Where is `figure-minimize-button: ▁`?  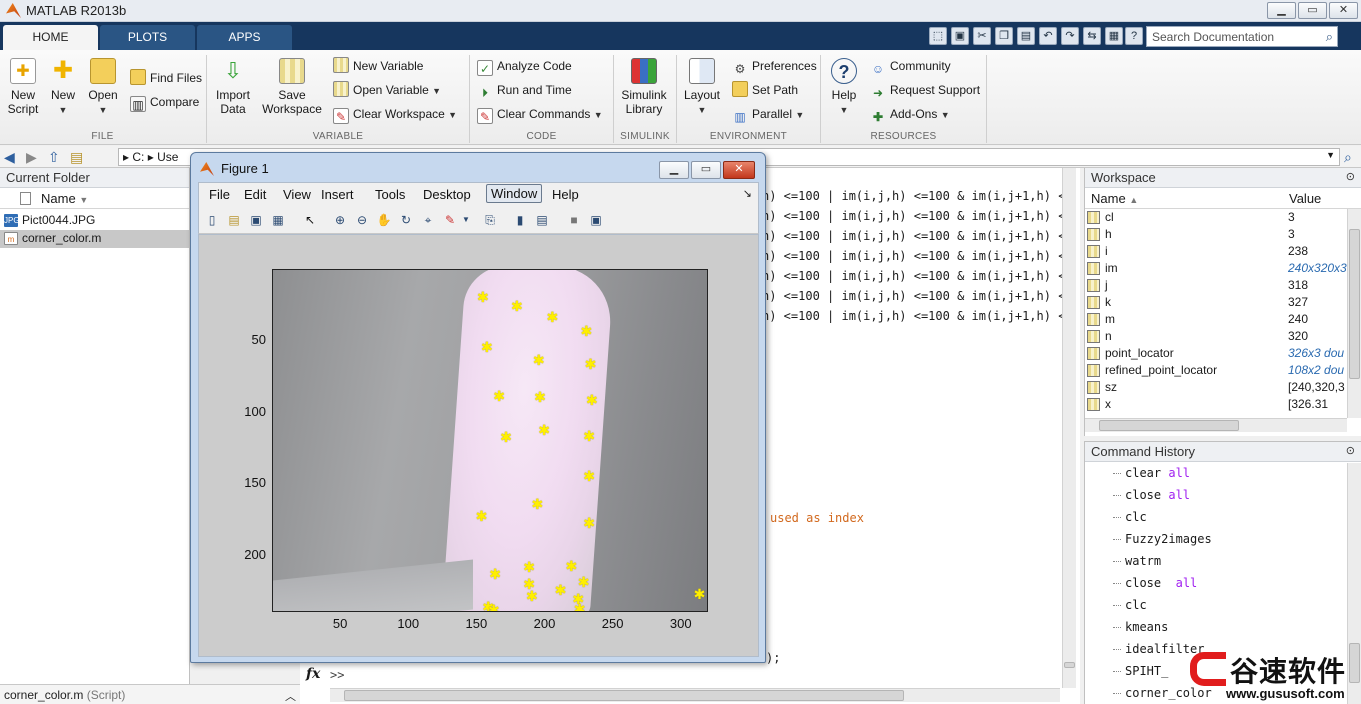
figure-minimize-button: ▁ is located at coordinates (674, 170).